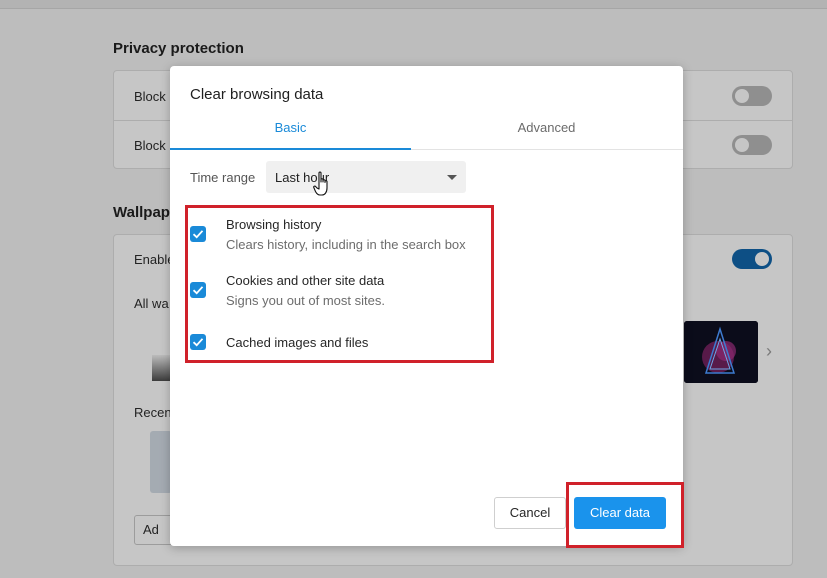 Image resolution: width=827 pixels, height=578 pixels. What do you see at coordinates (546, 133) in the screenshot?
I see `tab-advanced: Advanced` at bounding box center [546, 133].